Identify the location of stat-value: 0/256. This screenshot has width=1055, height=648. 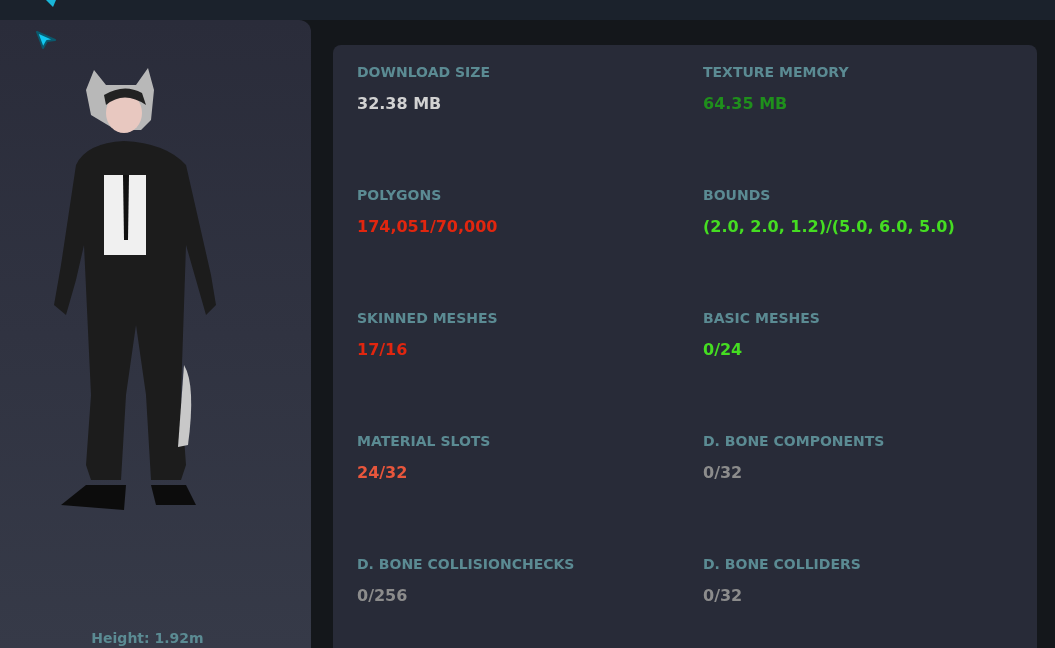
(383, 596).